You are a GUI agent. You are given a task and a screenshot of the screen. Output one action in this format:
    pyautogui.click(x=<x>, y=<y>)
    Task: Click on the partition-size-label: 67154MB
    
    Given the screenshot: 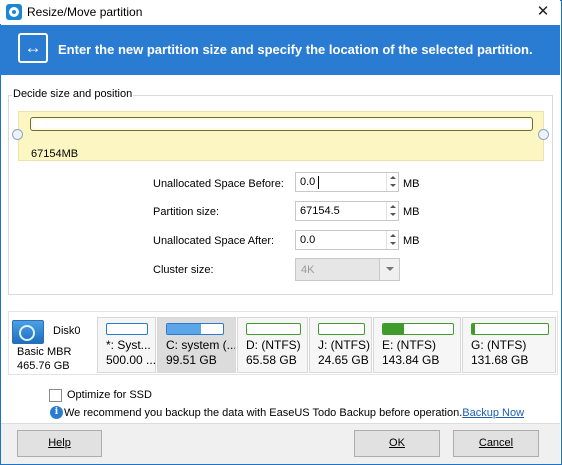 What is the action you would take?
    pyautogui.click(x=55, y=154)
    